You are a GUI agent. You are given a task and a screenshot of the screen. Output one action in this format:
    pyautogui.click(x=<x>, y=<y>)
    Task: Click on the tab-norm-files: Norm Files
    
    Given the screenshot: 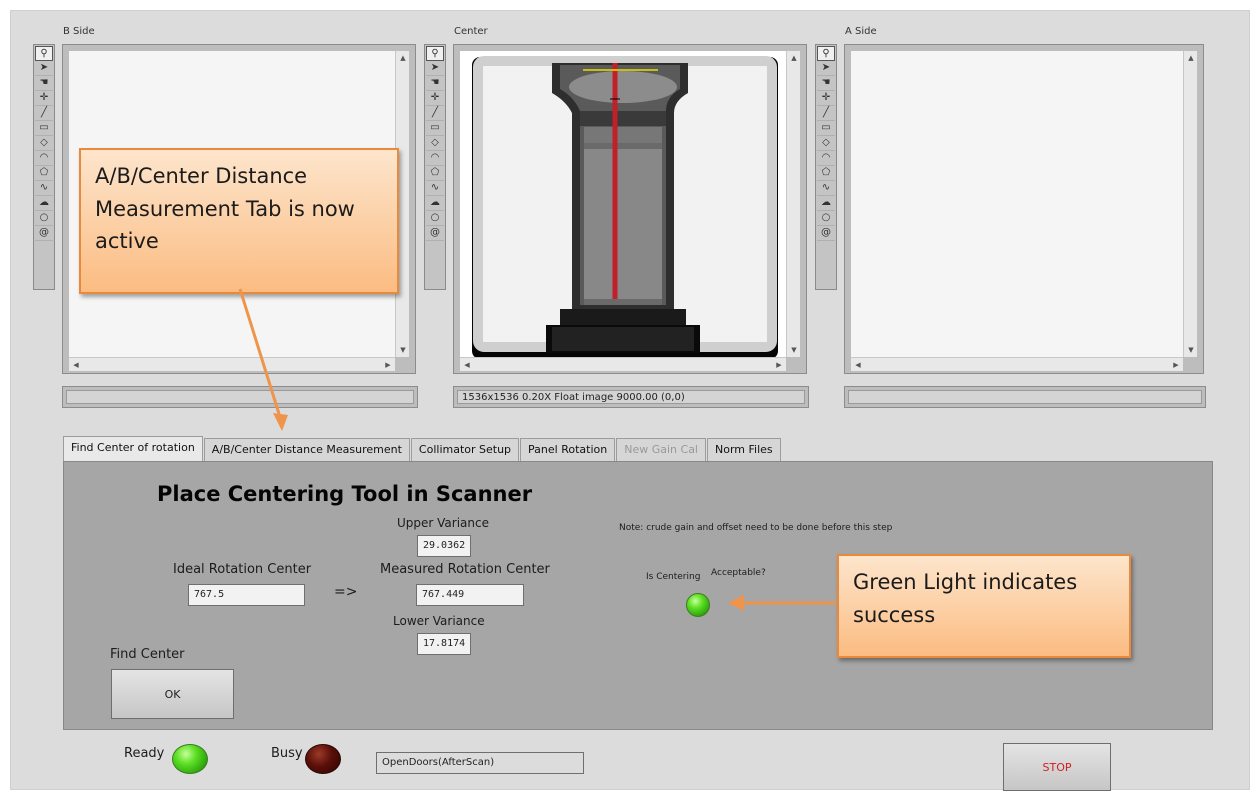 What is the action you would take?
    pyautogui.click(x=744, y=450)
    